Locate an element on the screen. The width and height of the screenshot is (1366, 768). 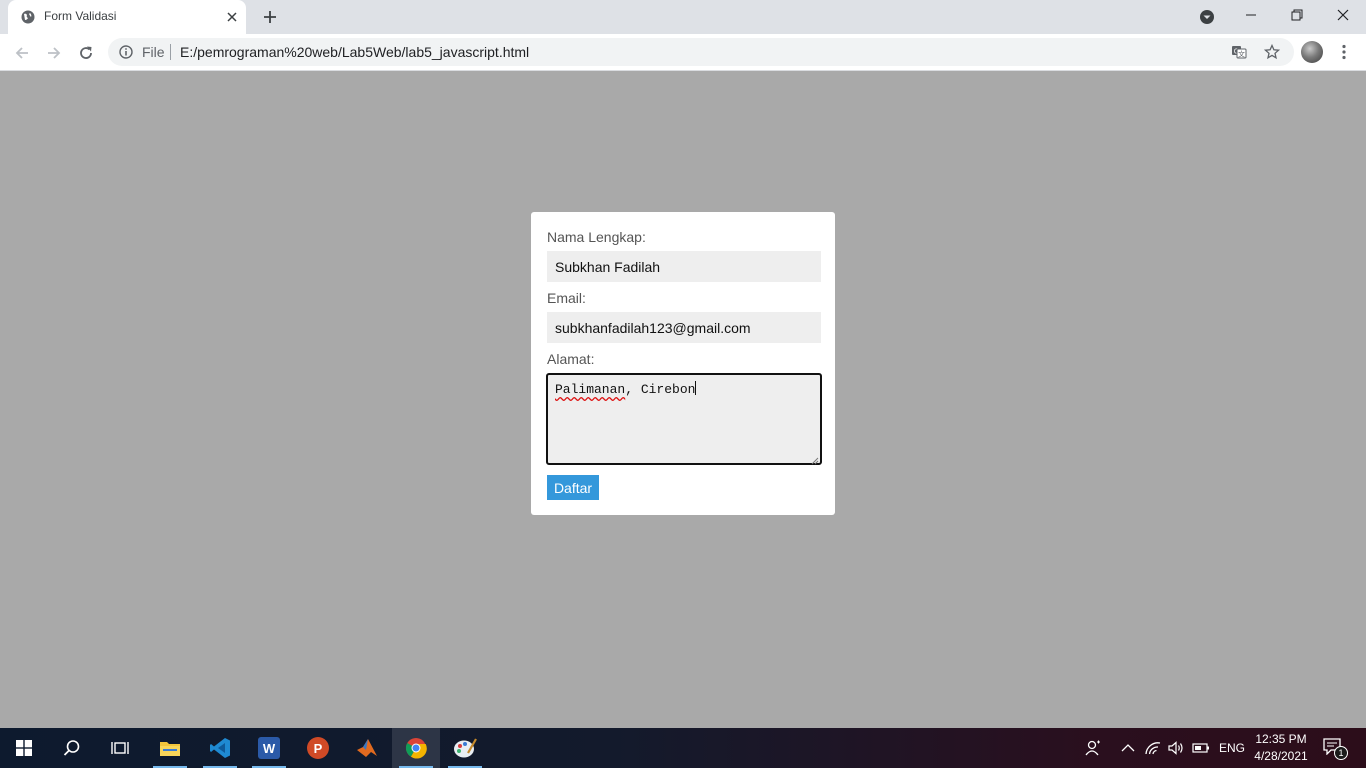
star-icon is located at coordinates (1272, 52).